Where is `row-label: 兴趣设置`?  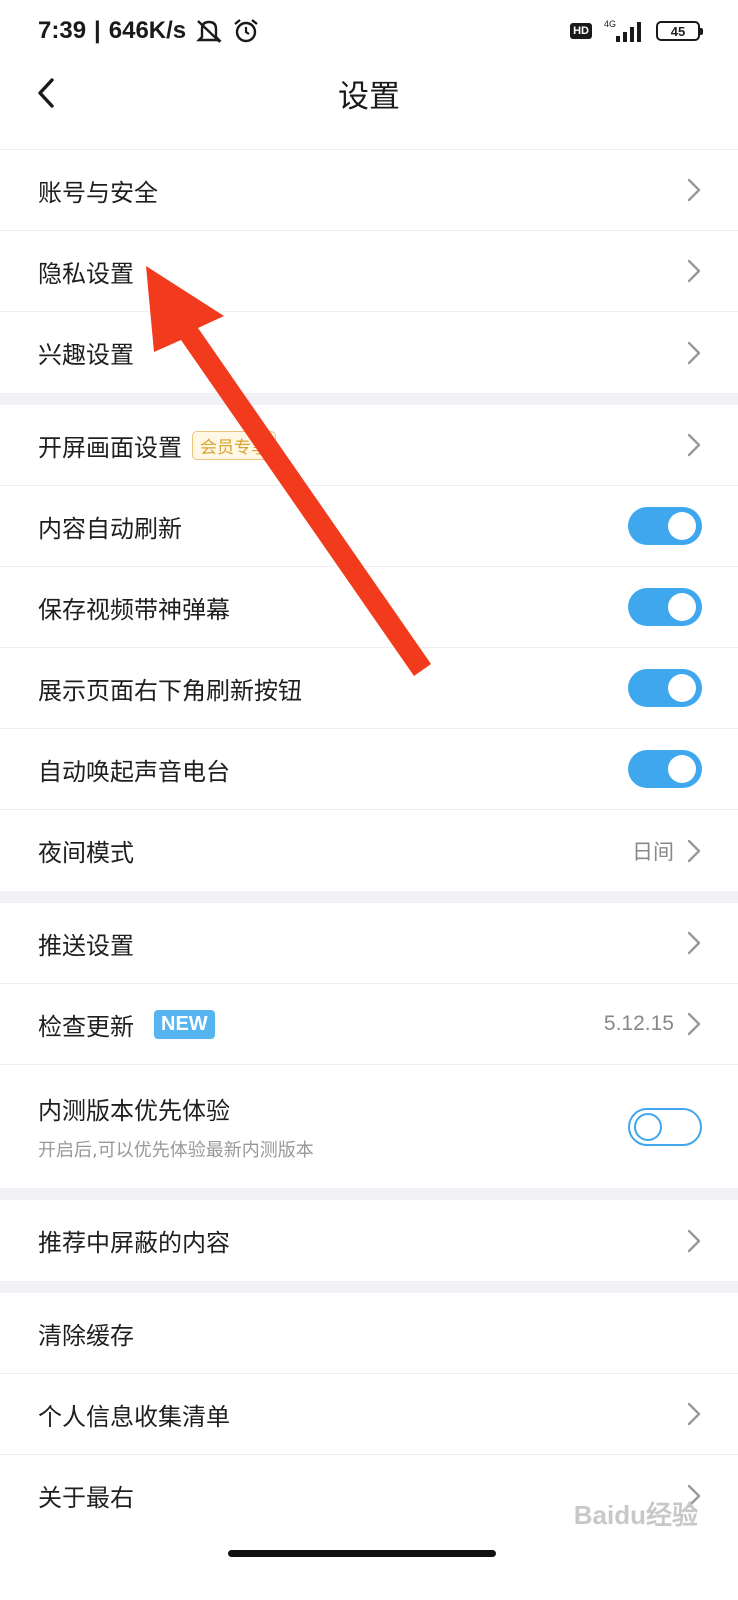
row-label: 兴趣设置 is located at coordinates (86, 355).